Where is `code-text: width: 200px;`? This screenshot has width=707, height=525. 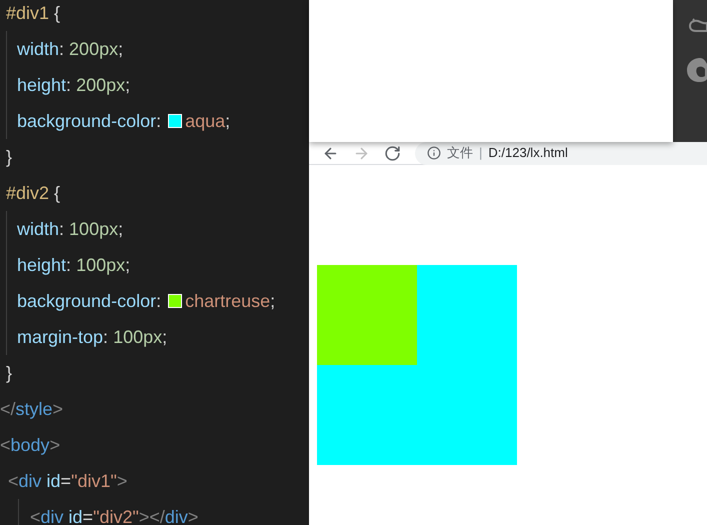
code-text: width: 200px; is located at coordinates (70, 49).